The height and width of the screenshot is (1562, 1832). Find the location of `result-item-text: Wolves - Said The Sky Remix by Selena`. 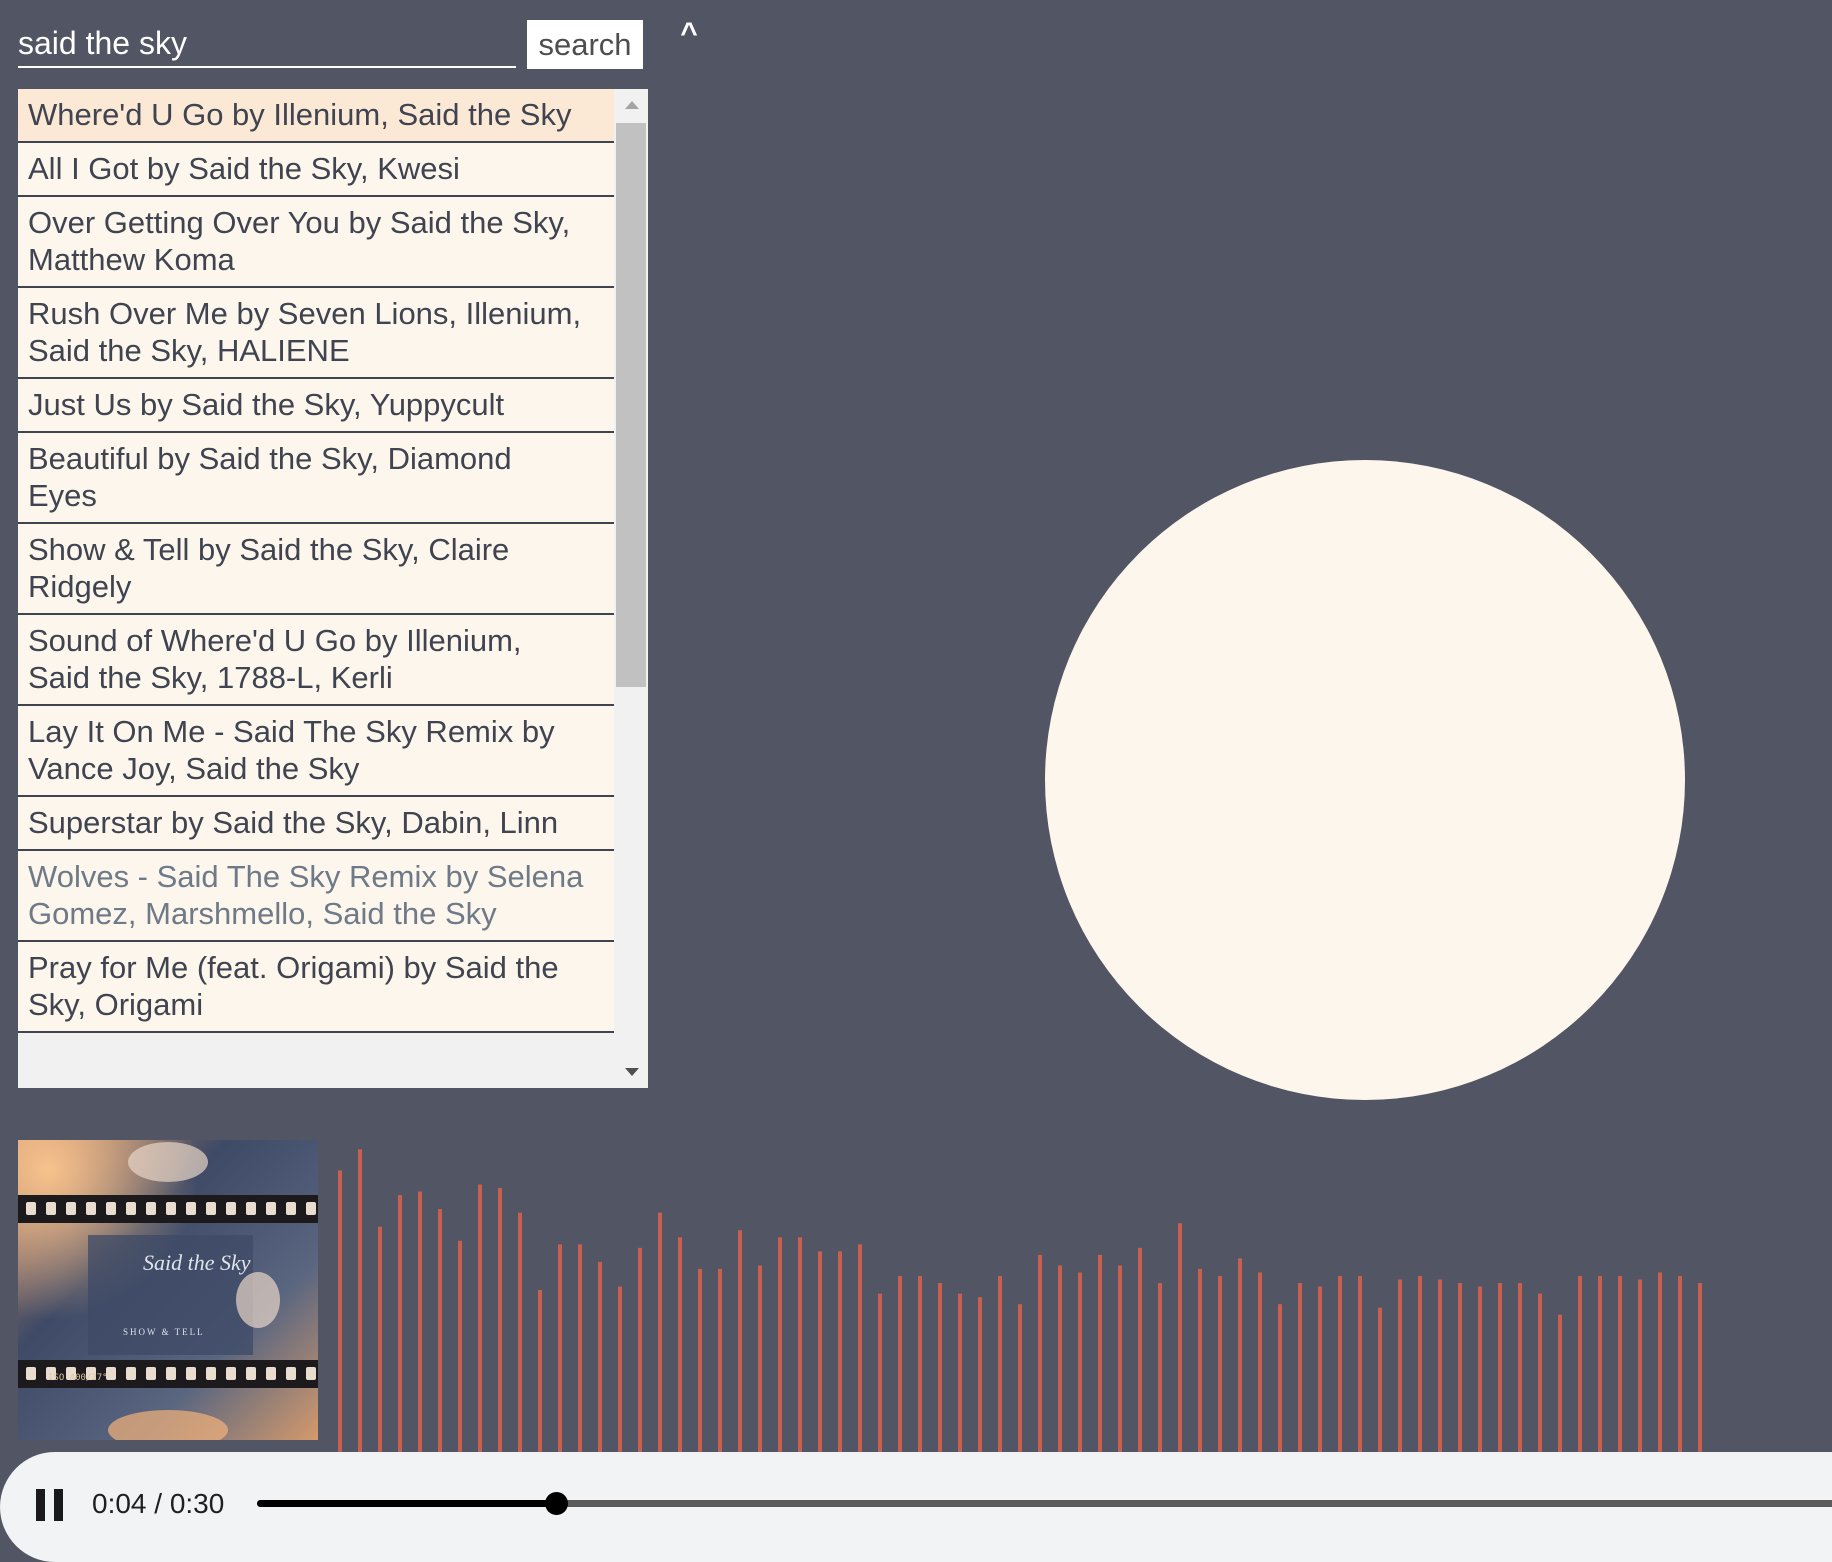

result-item-text: Wolves - Said The Sky Remix by Selena is located at coordinates (306, 876).